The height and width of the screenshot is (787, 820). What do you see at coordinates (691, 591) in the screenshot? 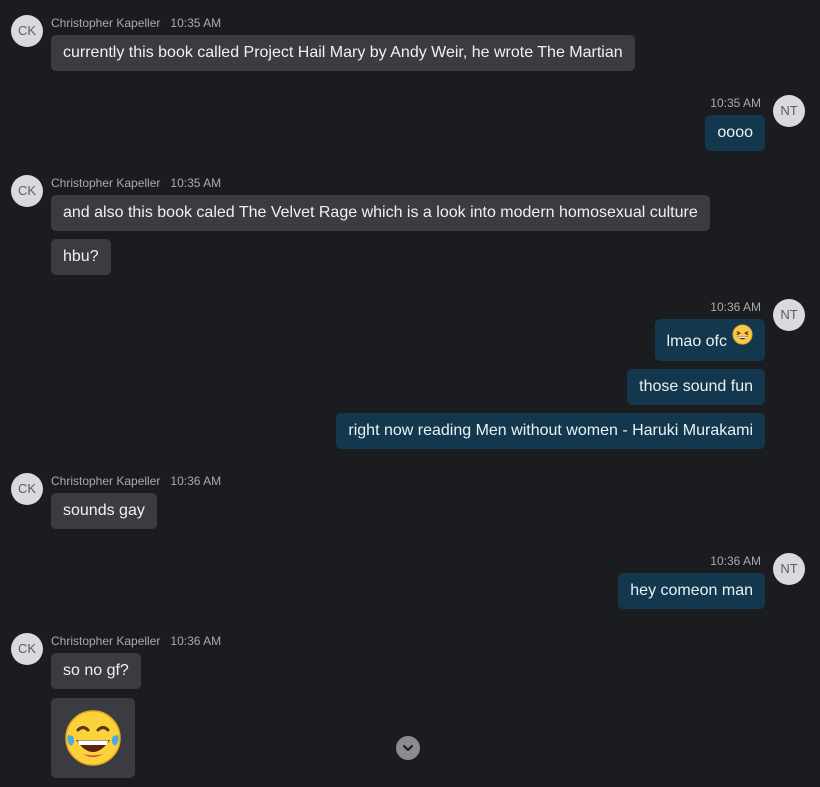
I see `message-bubble: hey comeon man` at bounding box center [691, 591].